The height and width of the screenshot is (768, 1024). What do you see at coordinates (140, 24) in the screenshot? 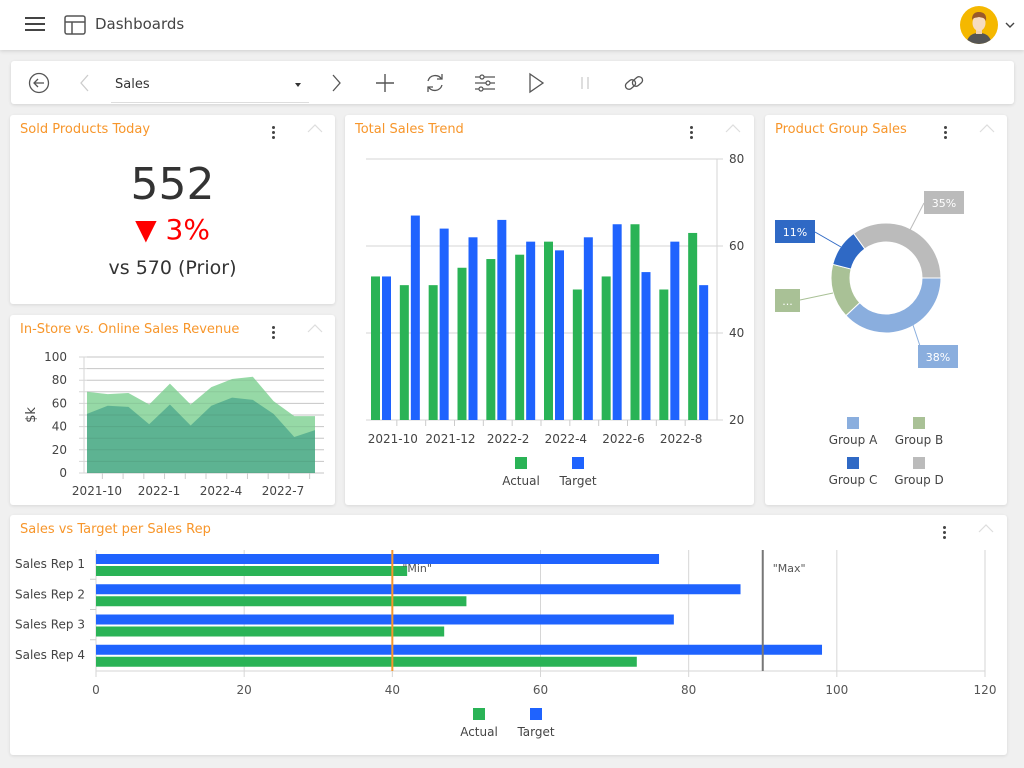
I see `app-title: Dashboards` at bounding box center [140, 24].